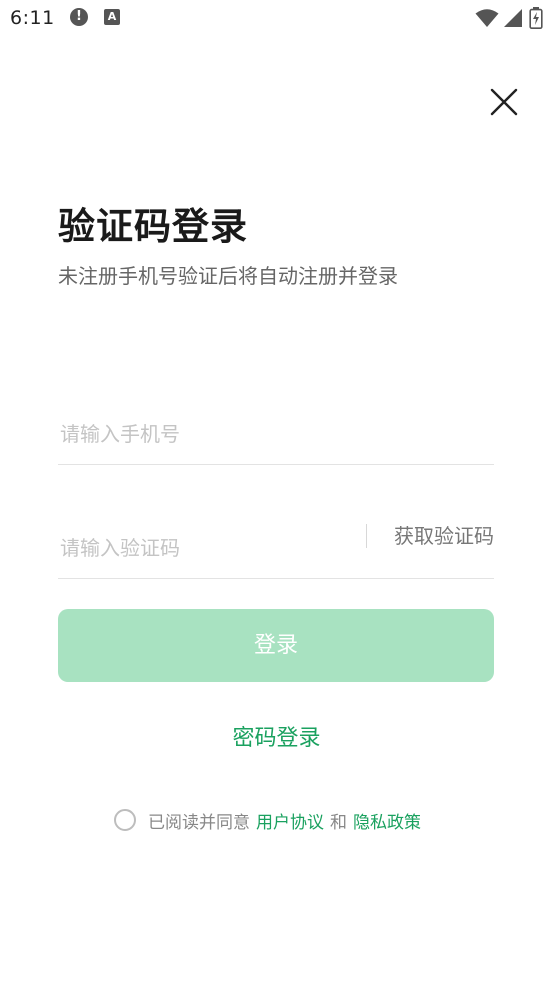 This screenshot has width=553, height=984. What do you see at coordinates (228, 276) in the screenshot?
I see `page-subtitle: 未注册手机号验证后将自动注册并登录` at bounding box center [228, 276].